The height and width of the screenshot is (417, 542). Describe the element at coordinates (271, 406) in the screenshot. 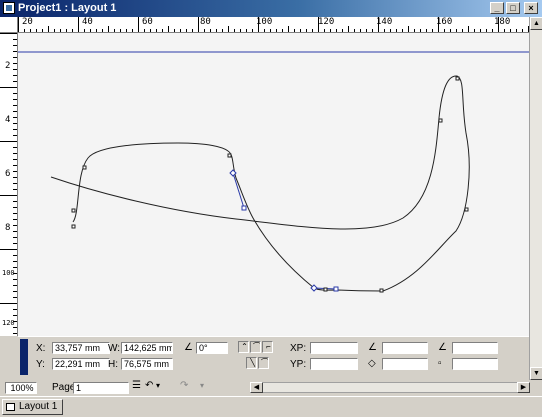

I see `layout-tab-bar: Layout 1` at that location.